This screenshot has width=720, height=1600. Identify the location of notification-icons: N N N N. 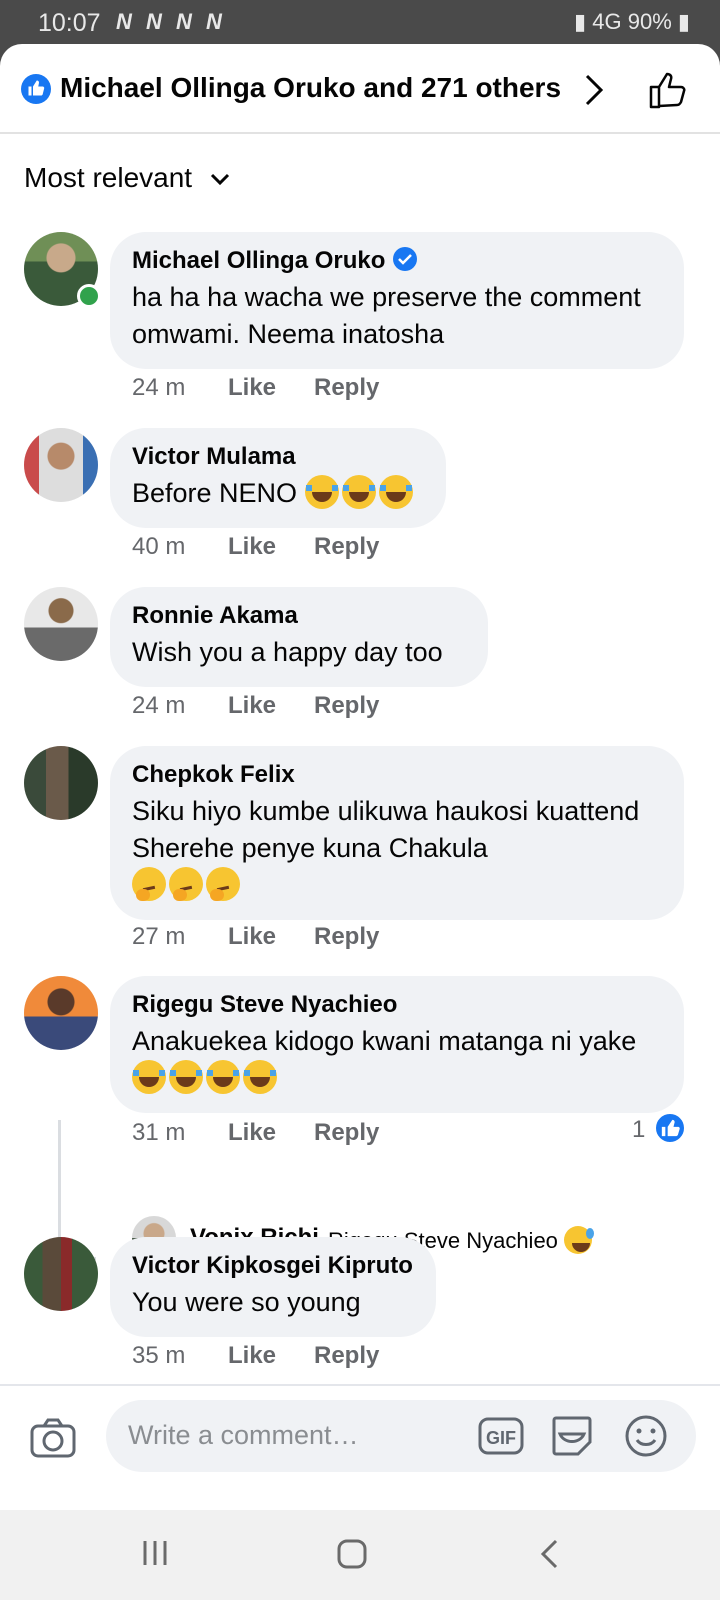
(171, 21).